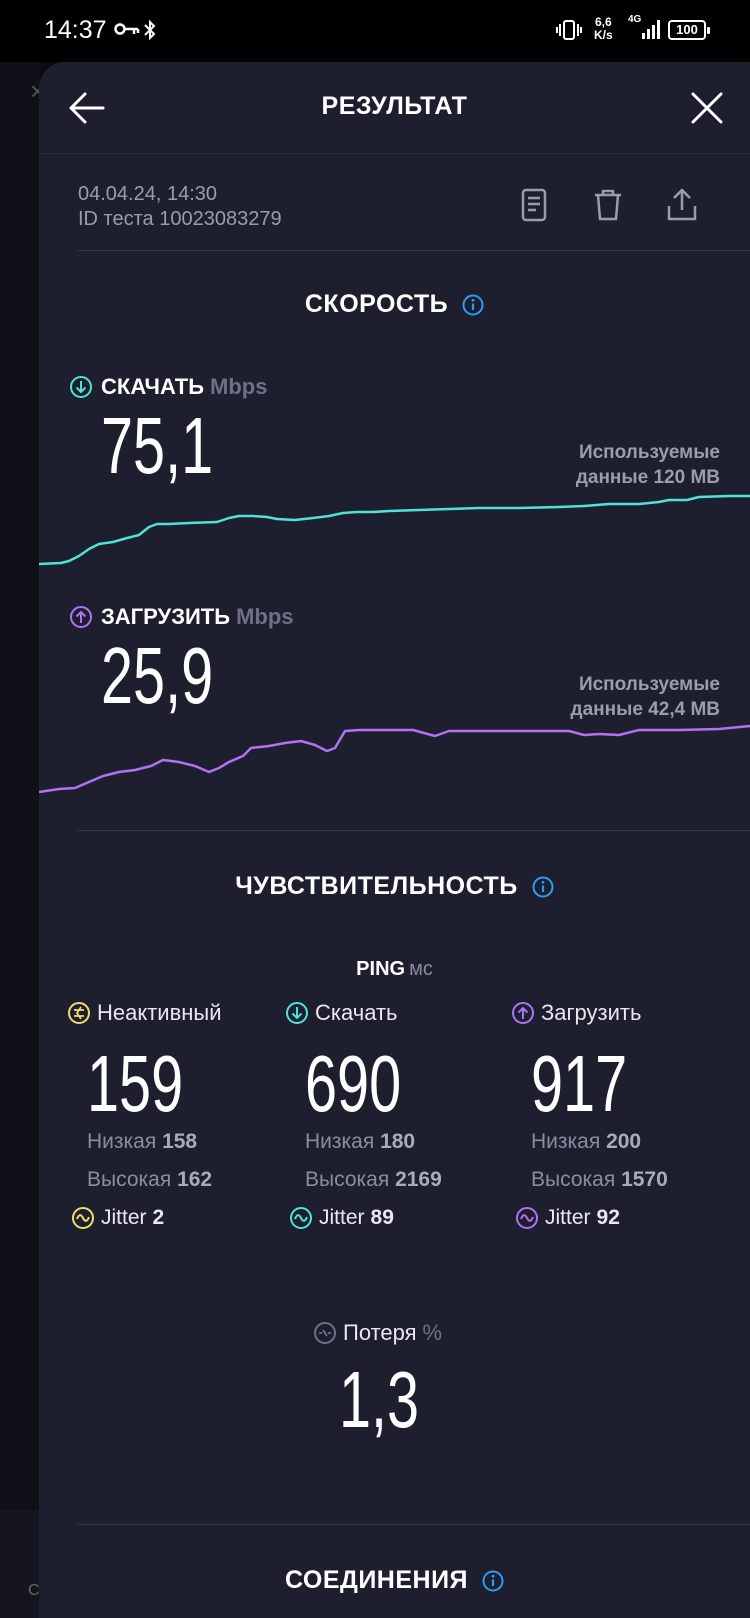 This screenshot has height=1618, width=750. I want to click on idle-high: Высокая 162, so click(150, 1179).